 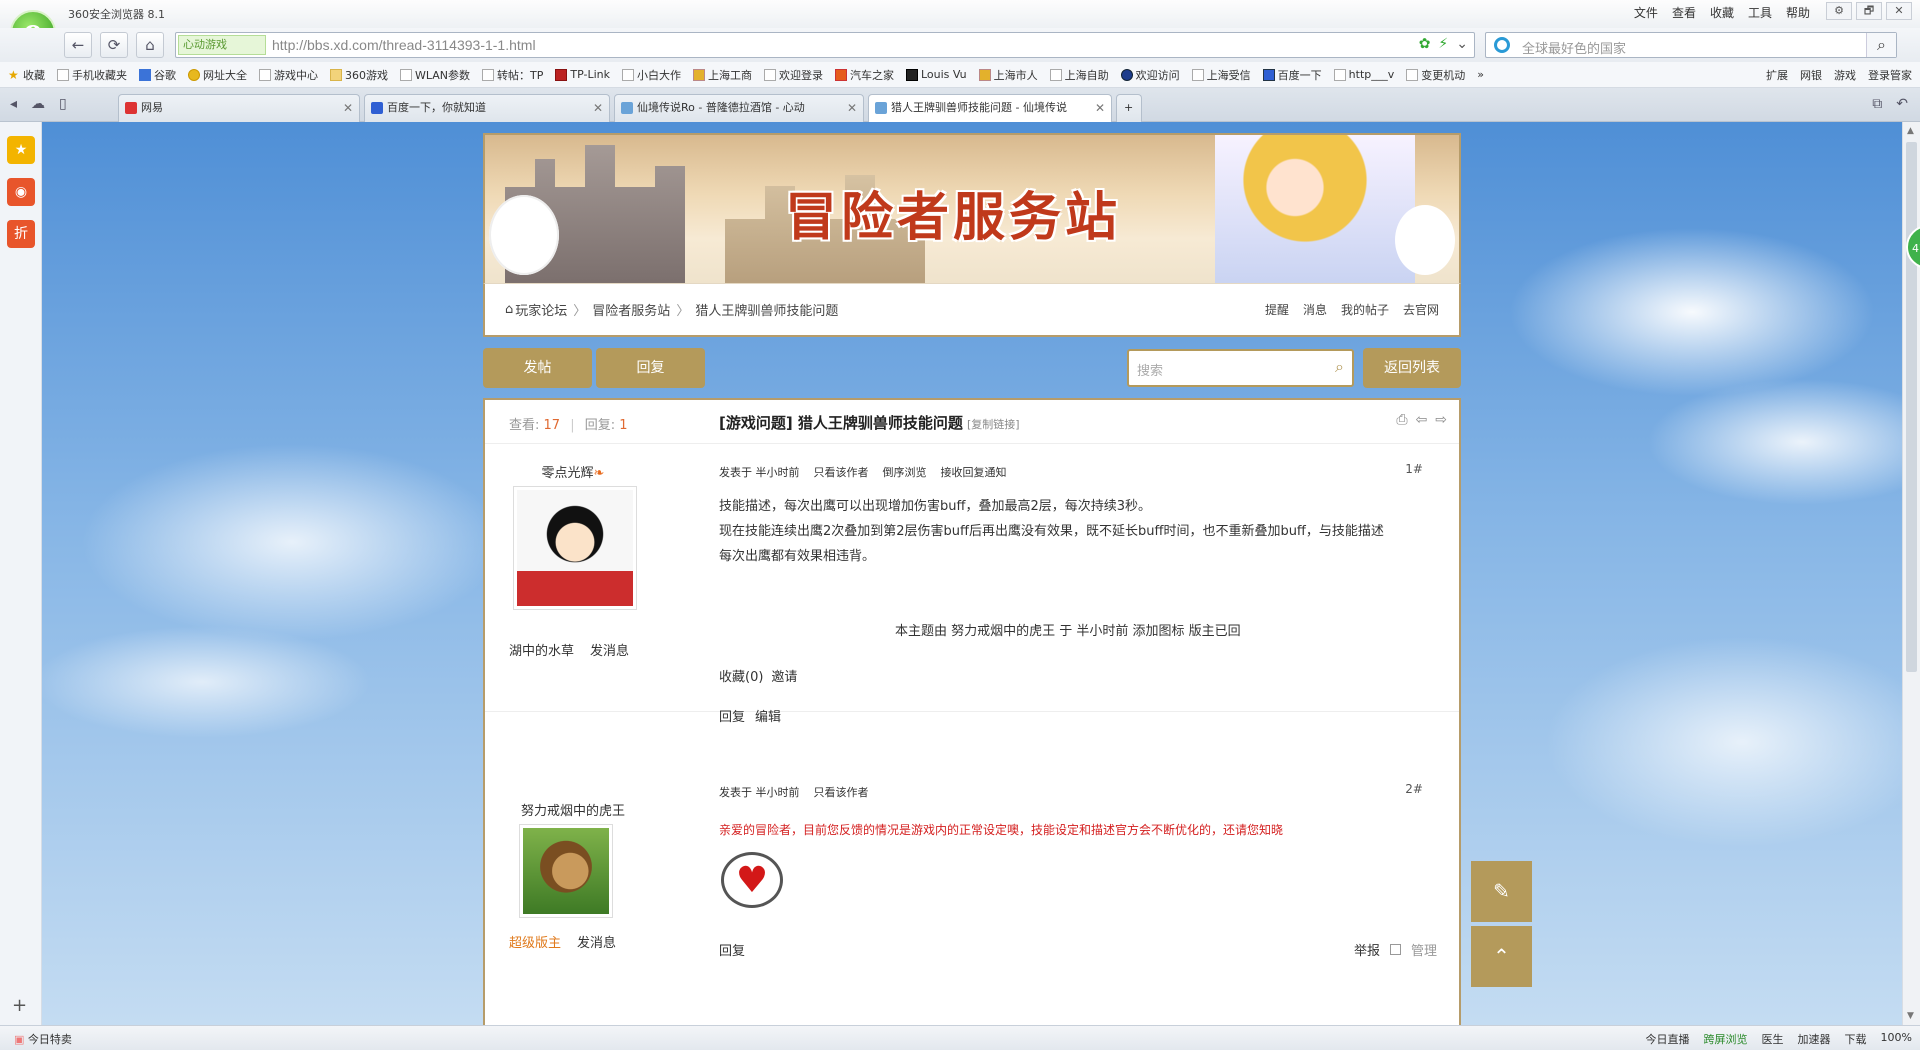 What do you see at coordinates (582, 74) in the screenshot?
I see `bookmark-item: TP-Link` at bounding box center [582, 74].